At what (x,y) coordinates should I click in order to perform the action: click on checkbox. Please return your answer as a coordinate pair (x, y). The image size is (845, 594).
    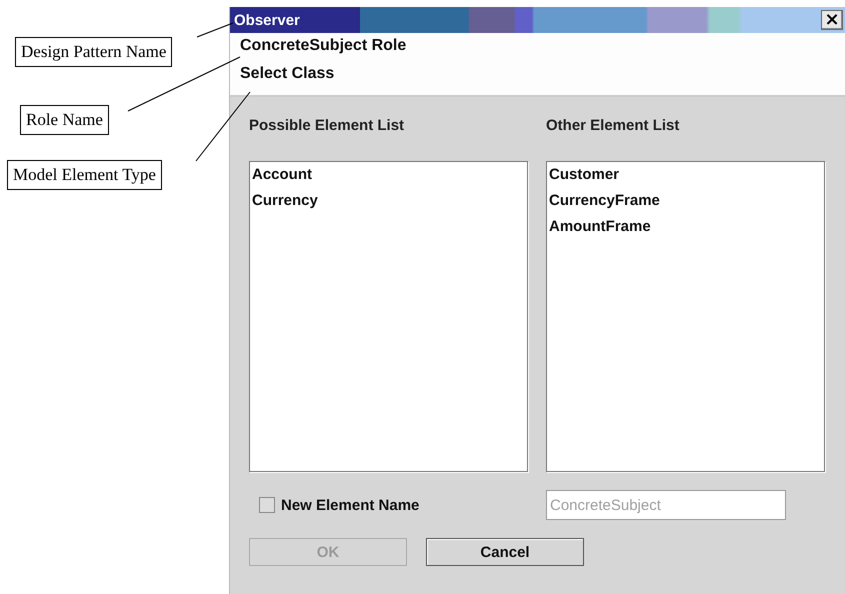
    Looking at the image, I should click on (267, 505).